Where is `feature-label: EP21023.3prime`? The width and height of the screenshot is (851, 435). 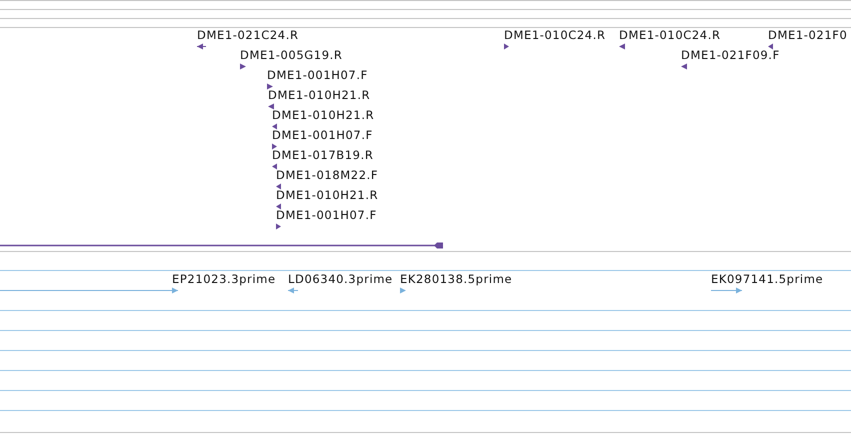
feature-label: EP21023.3prime is located at coordinates (224, 279).